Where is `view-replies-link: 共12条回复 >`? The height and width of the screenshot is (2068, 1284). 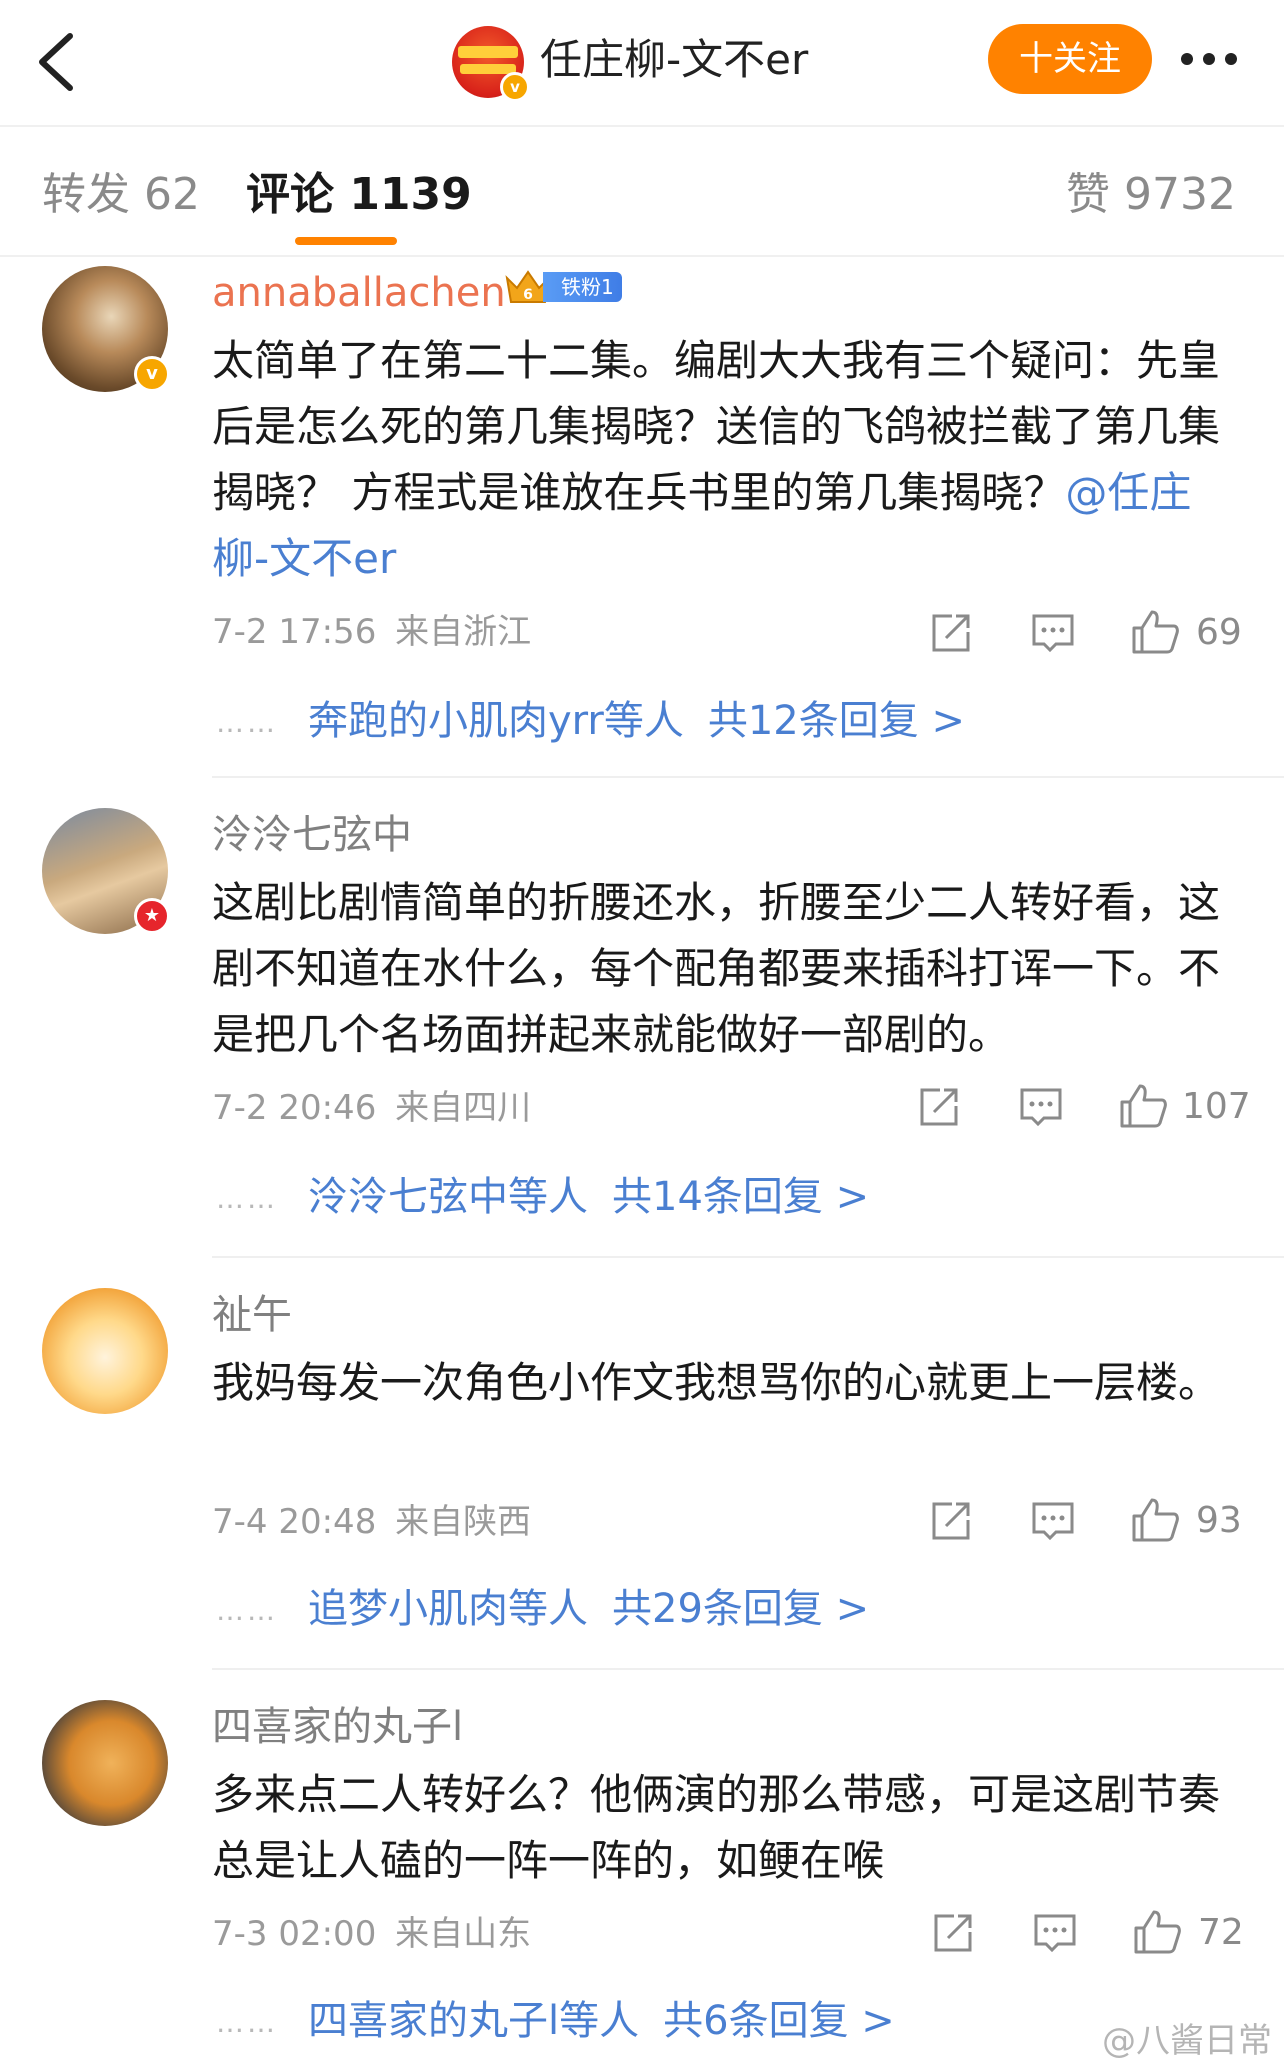
view-replies-link: 共12条回复 > is located at coordinates (836, 721).